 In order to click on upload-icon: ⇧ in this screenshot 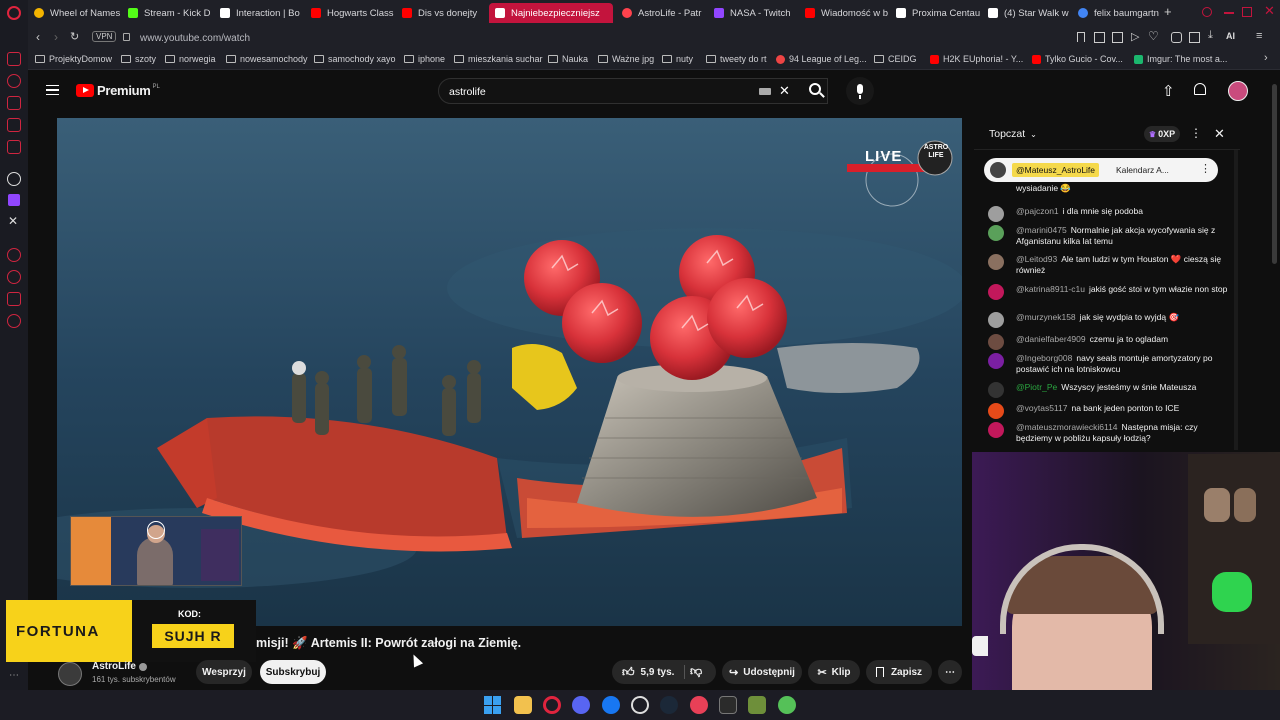, I will do `click(1168, 91)`.